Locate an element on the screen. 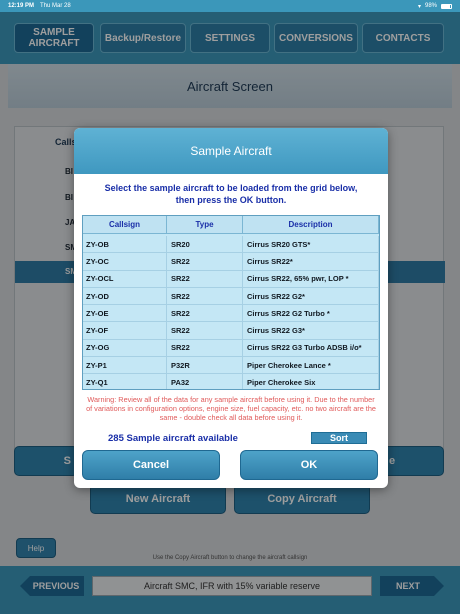 The width and height of the screenshot is (460, 614). table-row: ZY-P1 P32R Piper Cherokee Lance * is located at coordinates (231, 366).